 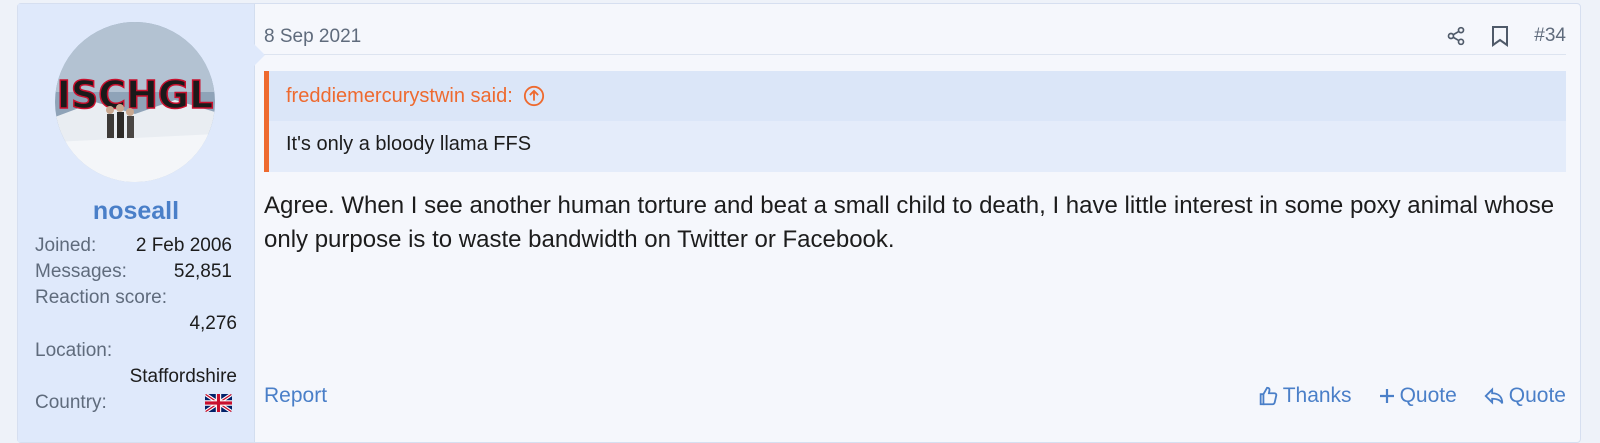 What do you see at coordinates (534, 96) in the screenshot?
I see `arrow-up-circle-icon` at bounding box center [534, 96].